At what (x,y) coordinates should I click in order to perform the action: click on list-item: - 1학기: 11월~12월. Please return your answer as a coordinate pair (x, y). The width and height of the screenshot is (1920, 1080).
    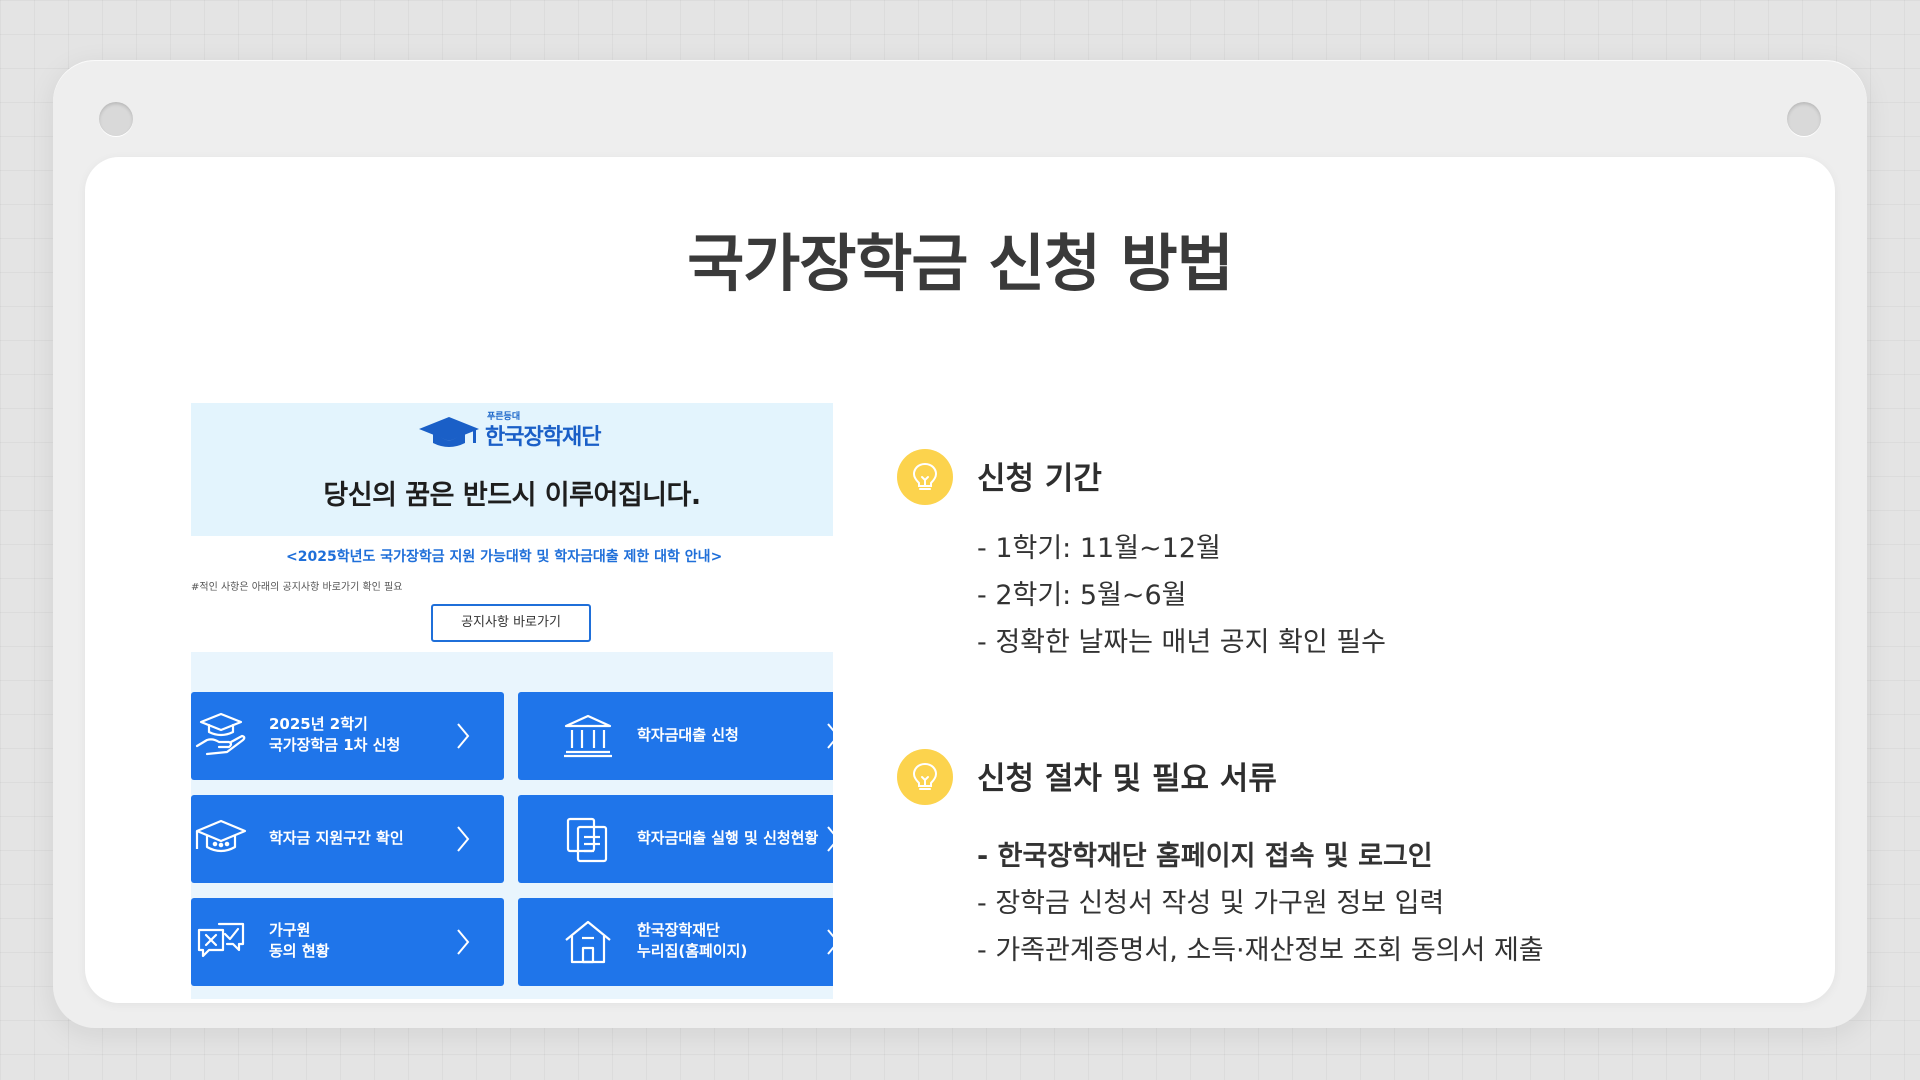
    Looking at the image, I should click on (1099, 548).